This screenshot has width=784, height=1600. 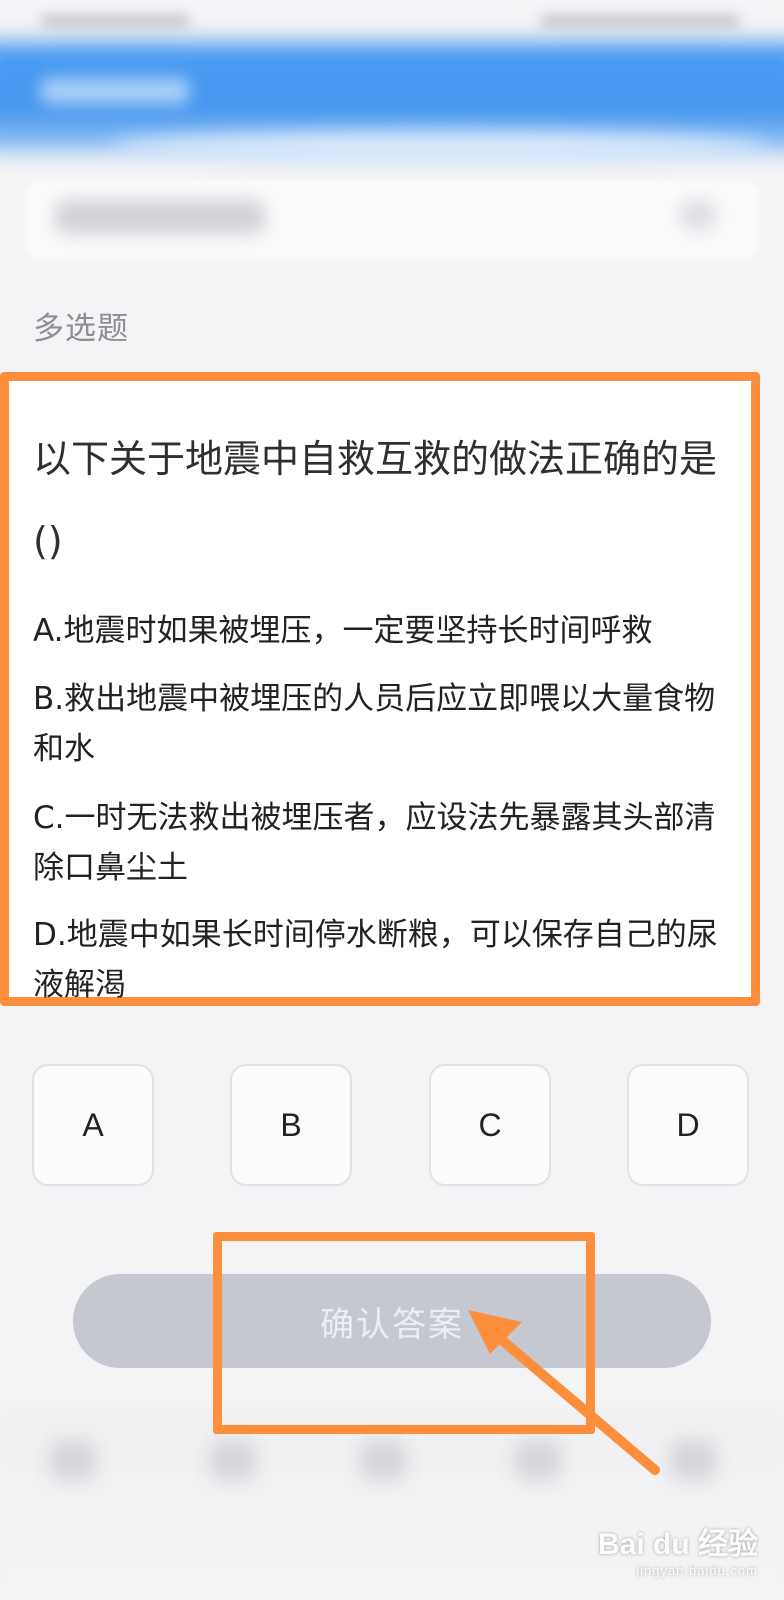 I want to click on option-d-text: D.地震中如果长时间停水断粮，可以保存自己的尿液解渴, so click(x=375, y=960).